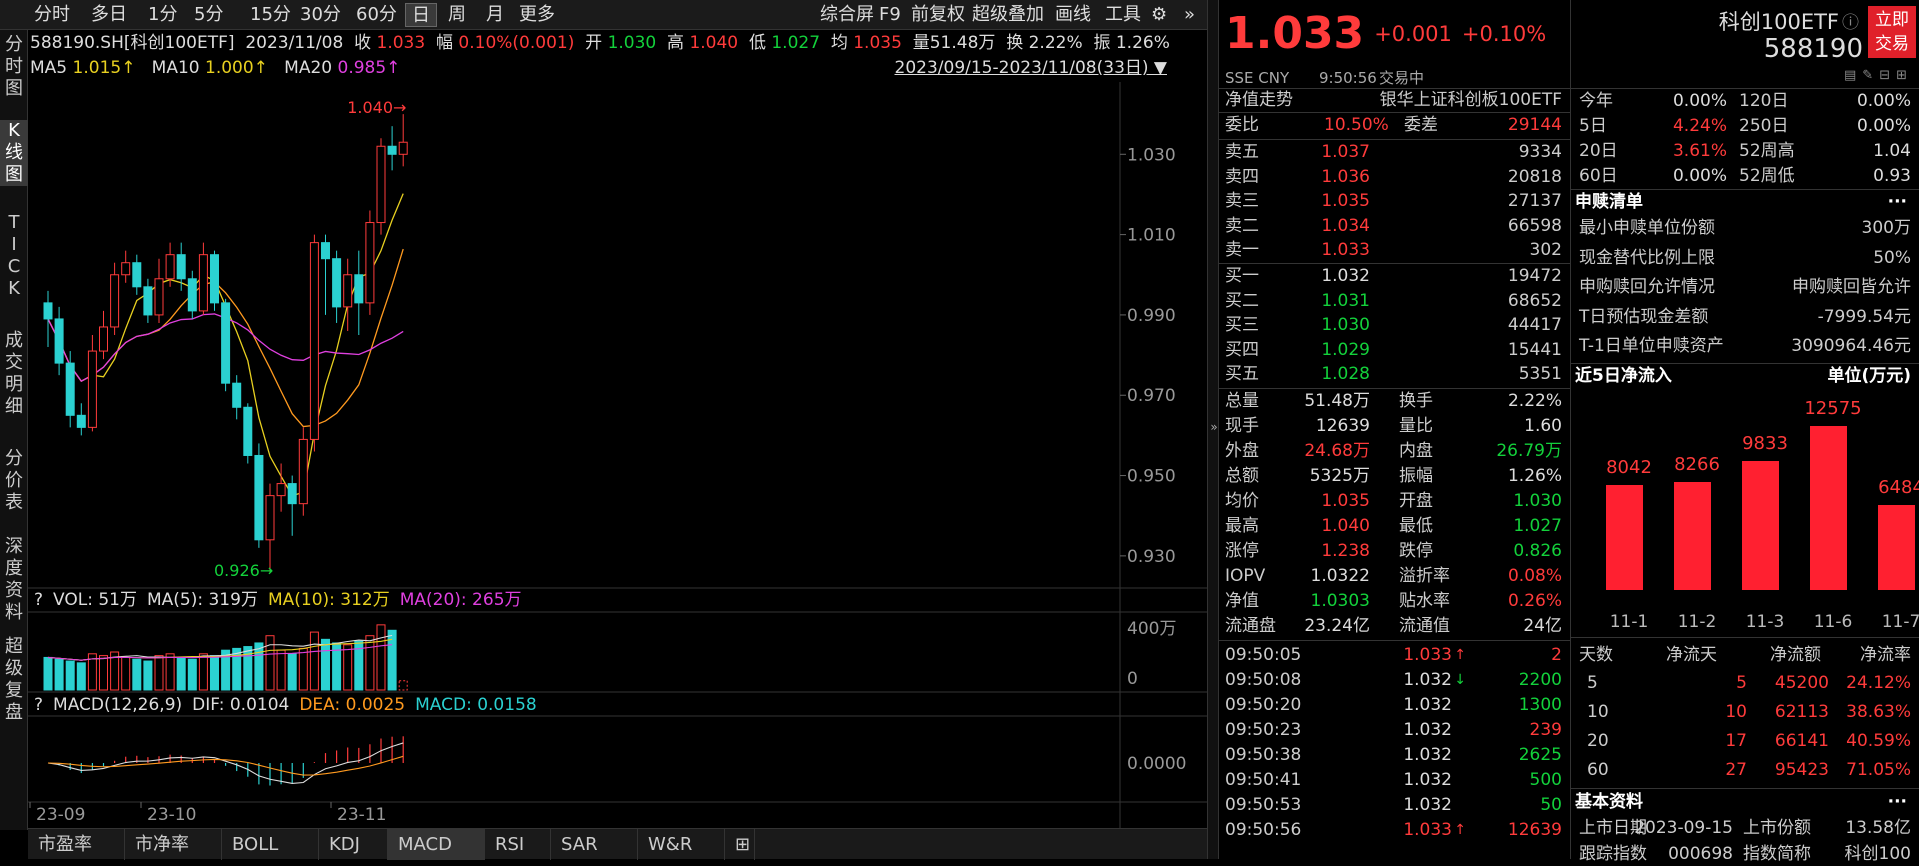 This screenshot has width=1919, height=866. Describe the element at coordinates (921, 43) in the screenshot. I see `vol-label: 量` at that location.